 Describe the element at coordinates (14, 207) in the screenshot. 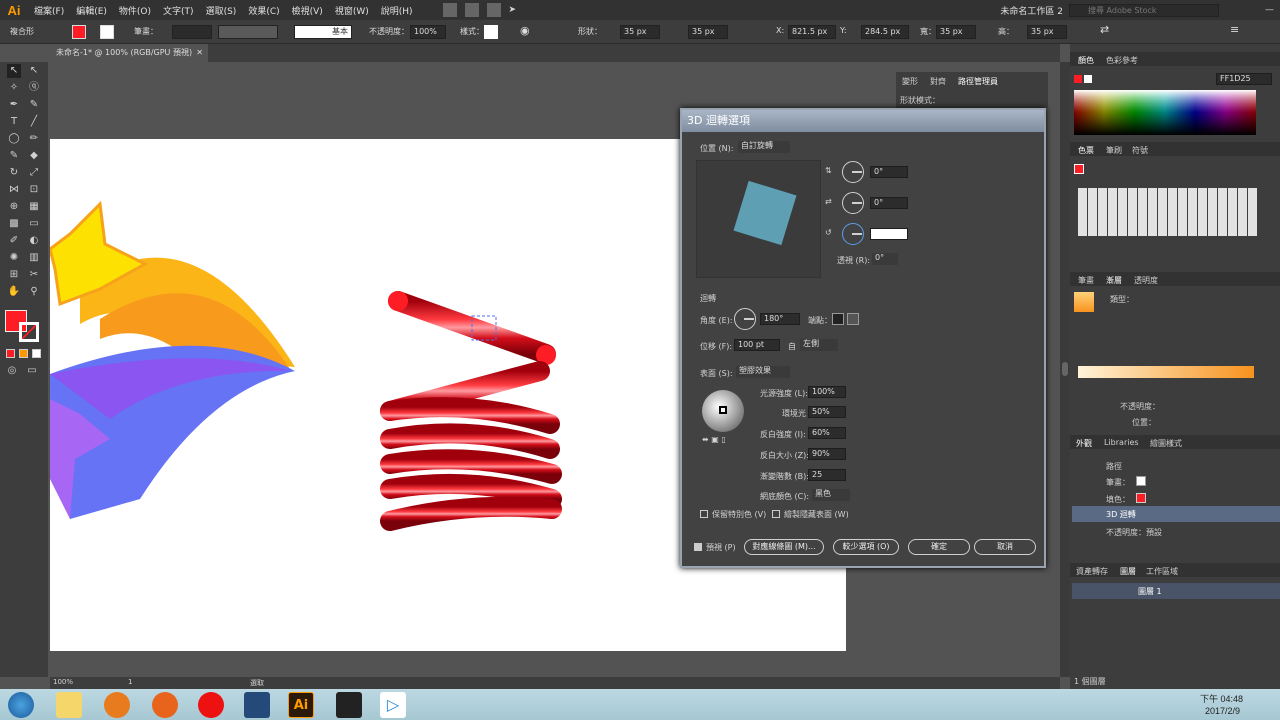

I see `shape-builder-icon: ⊕` at that location.